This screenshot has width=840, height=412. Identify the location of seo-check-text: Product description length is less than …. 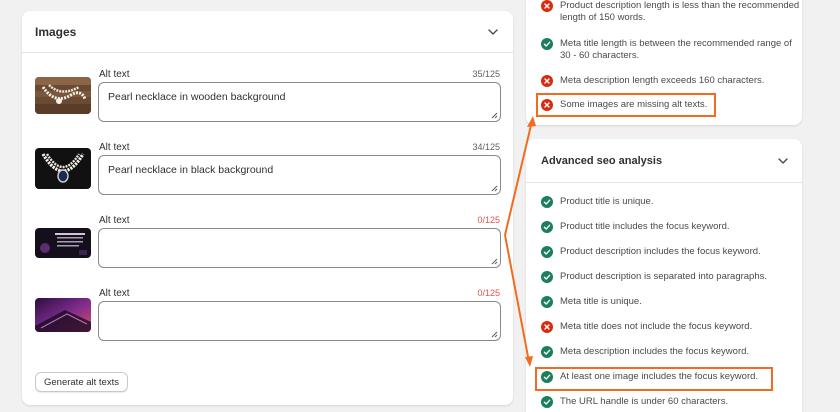
(680, 11).